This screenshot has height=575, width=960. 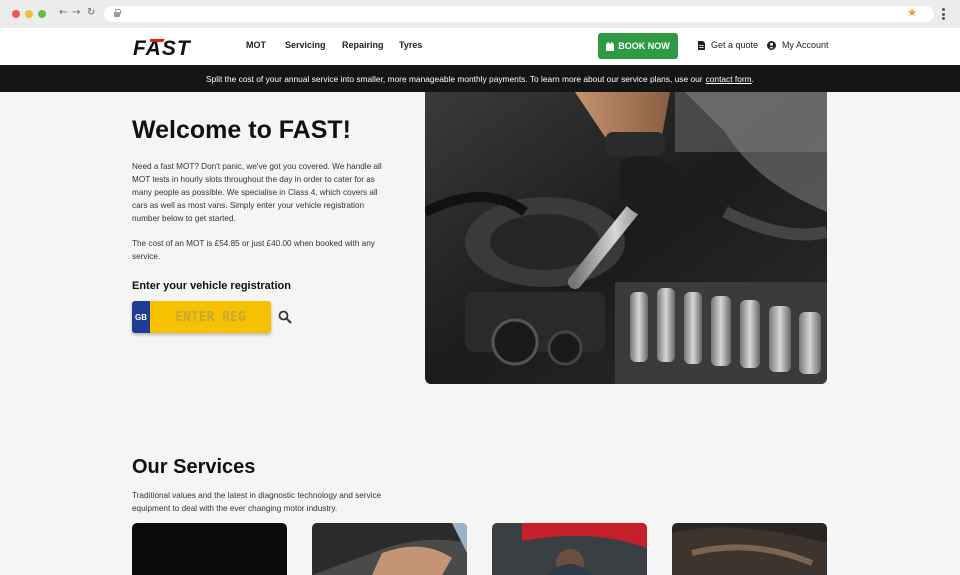 I want to click on get-quote-link: Get a quote, so click(x=728, y=45).